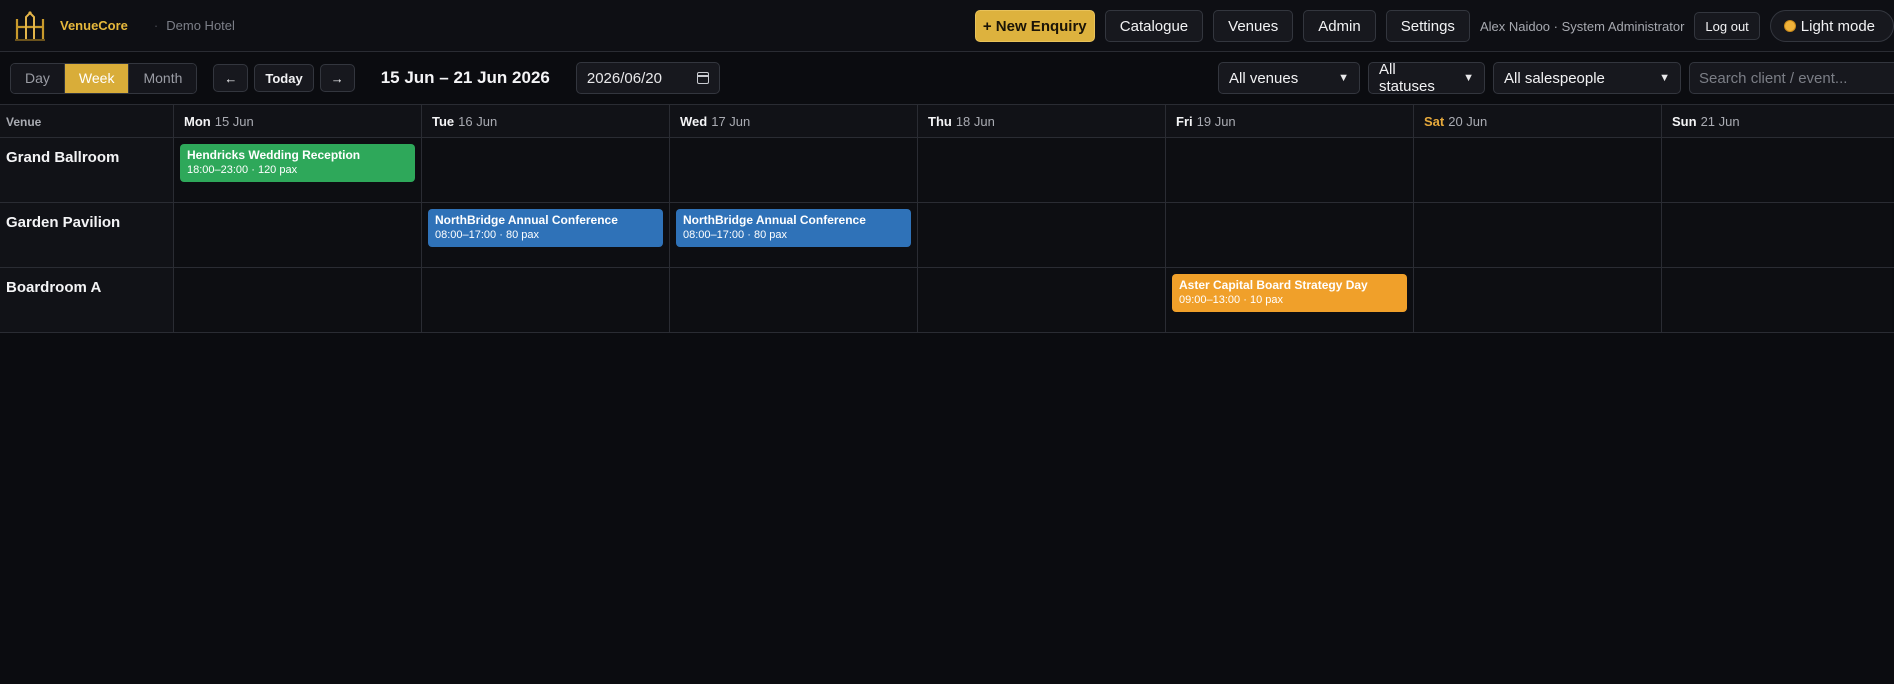  I want to click on day-date: 19 Jun, so click(1216, 121).